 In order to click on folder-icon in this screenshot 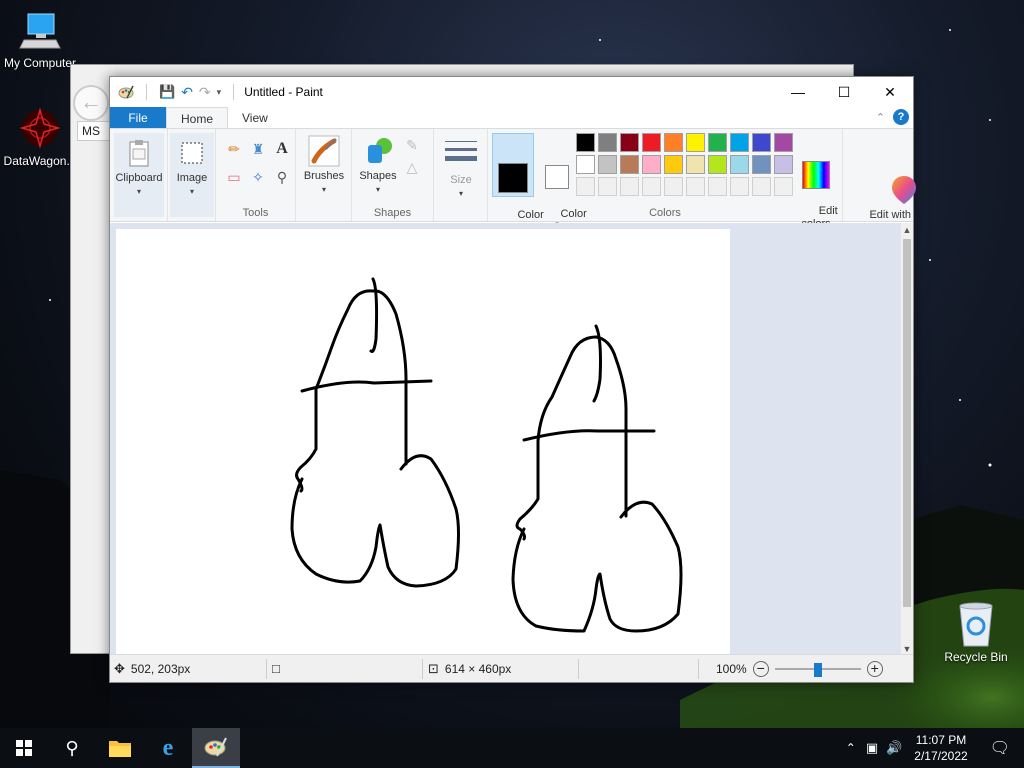, I will do `click(120, 749)`.